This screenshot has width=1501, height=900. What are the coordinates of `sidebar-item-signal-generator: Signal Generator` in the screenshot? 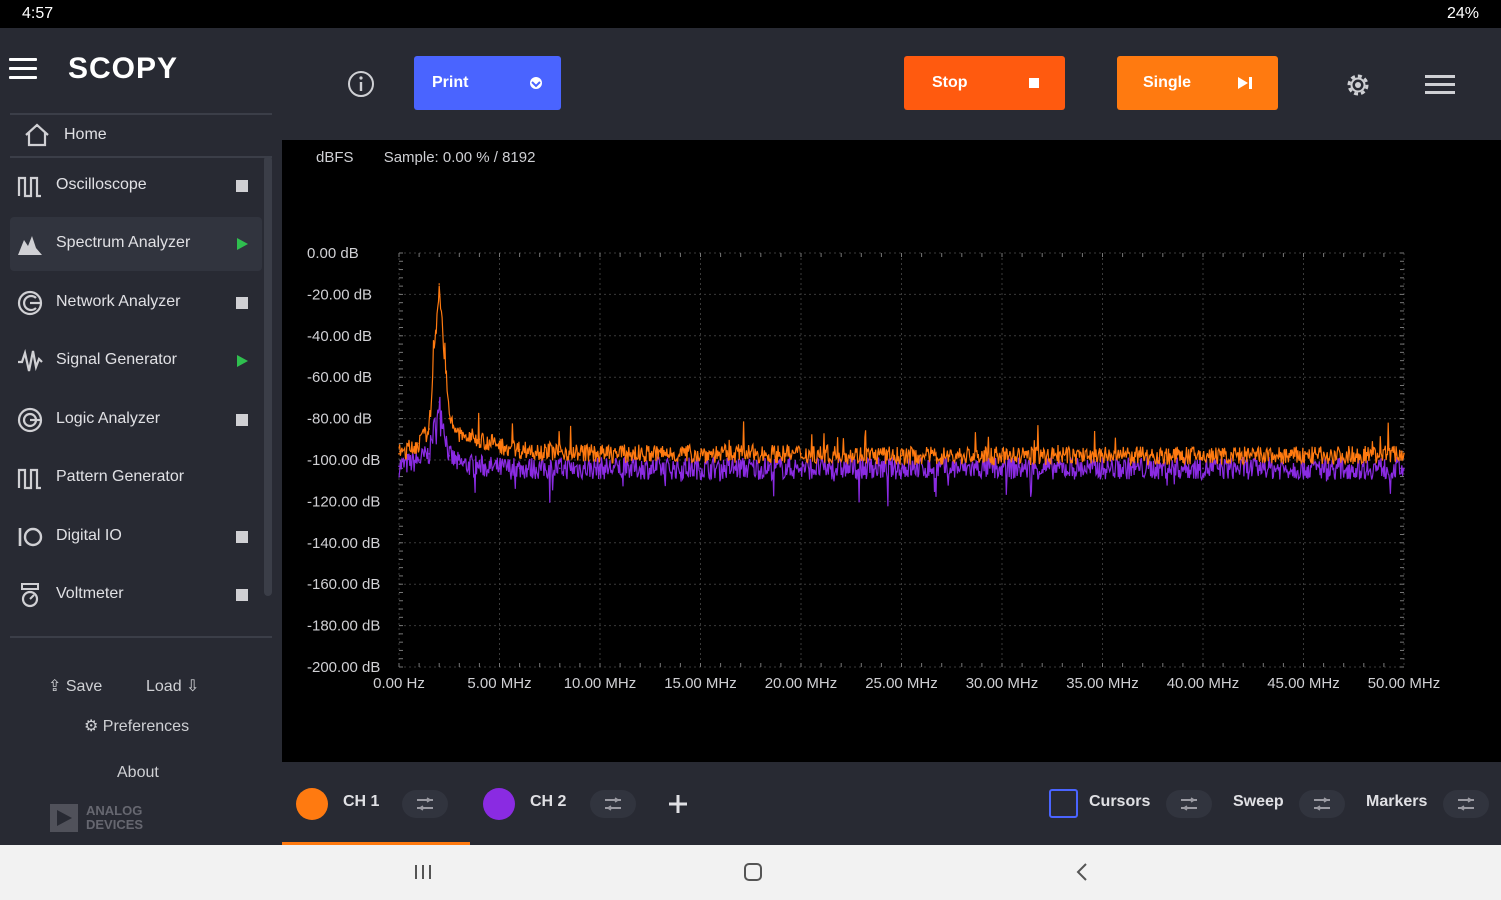 It's located at (136, 361).